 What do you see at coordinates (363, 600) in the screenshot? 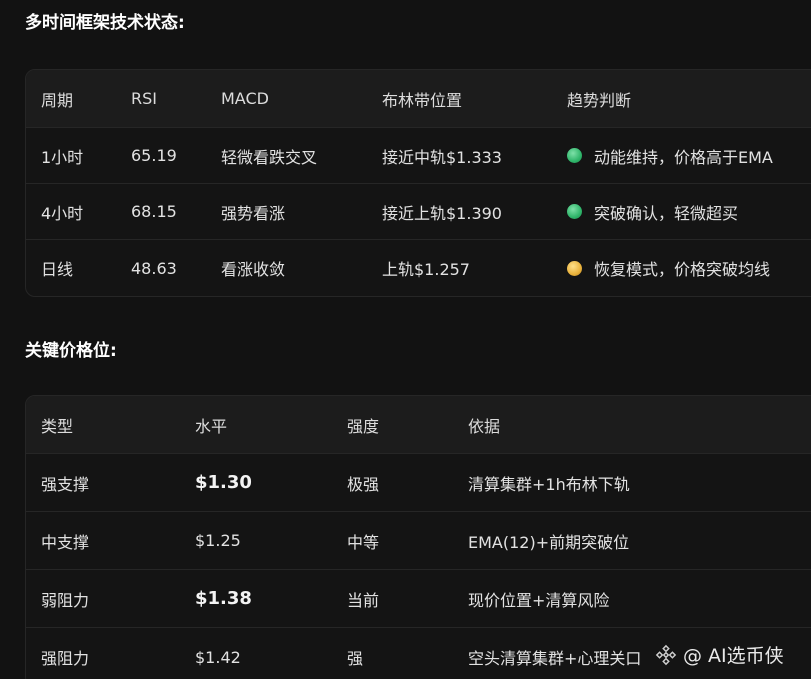
I see `strength-cell: 当前` at bounding box center [363, 600].